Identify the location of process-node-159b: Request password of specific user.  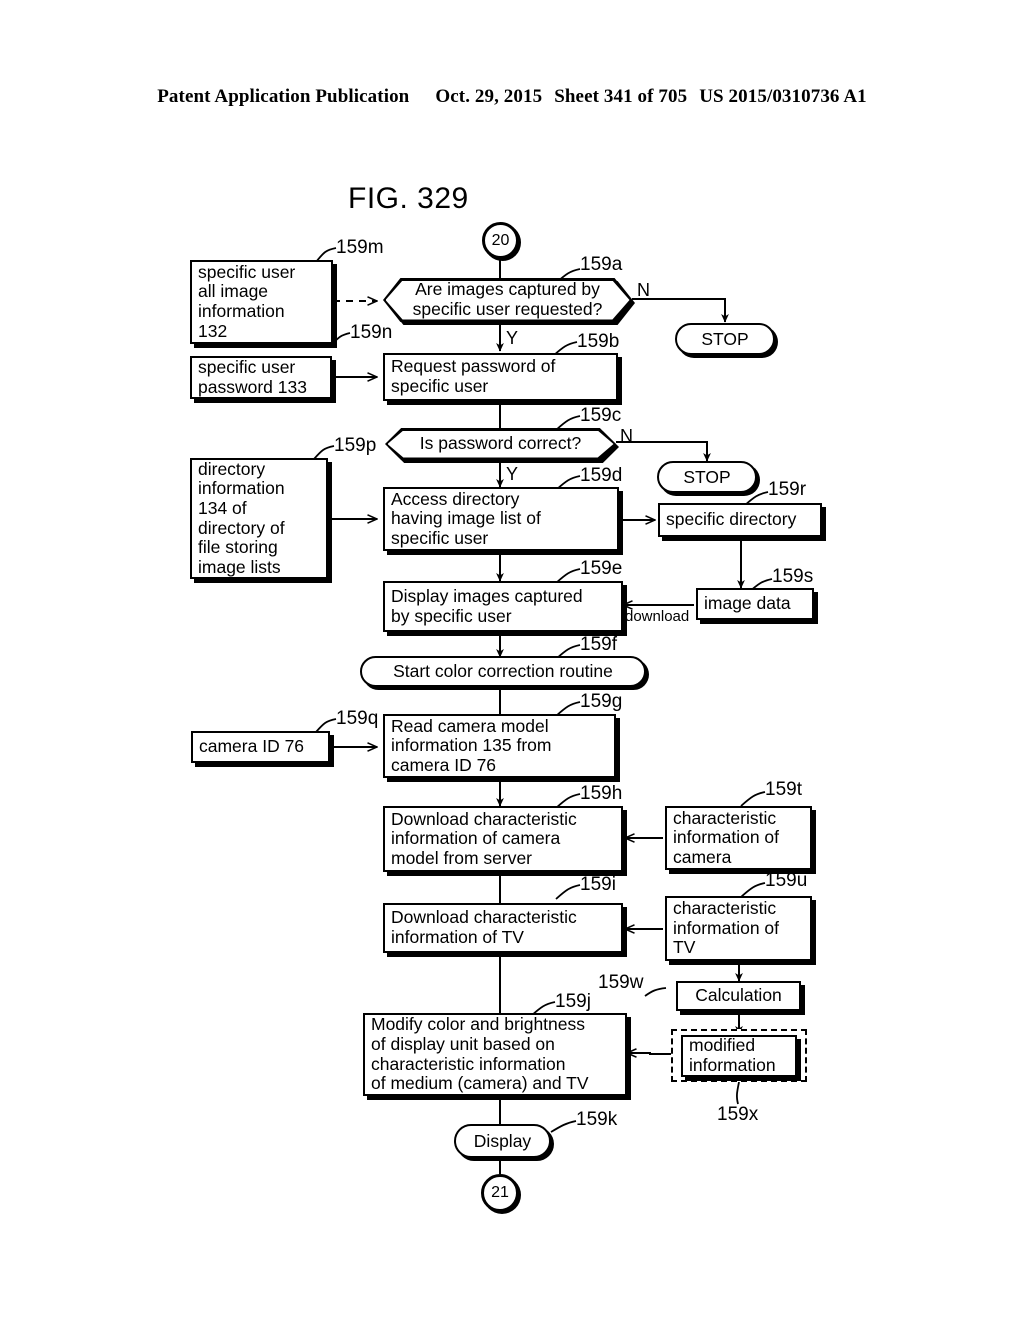
(500, 377).